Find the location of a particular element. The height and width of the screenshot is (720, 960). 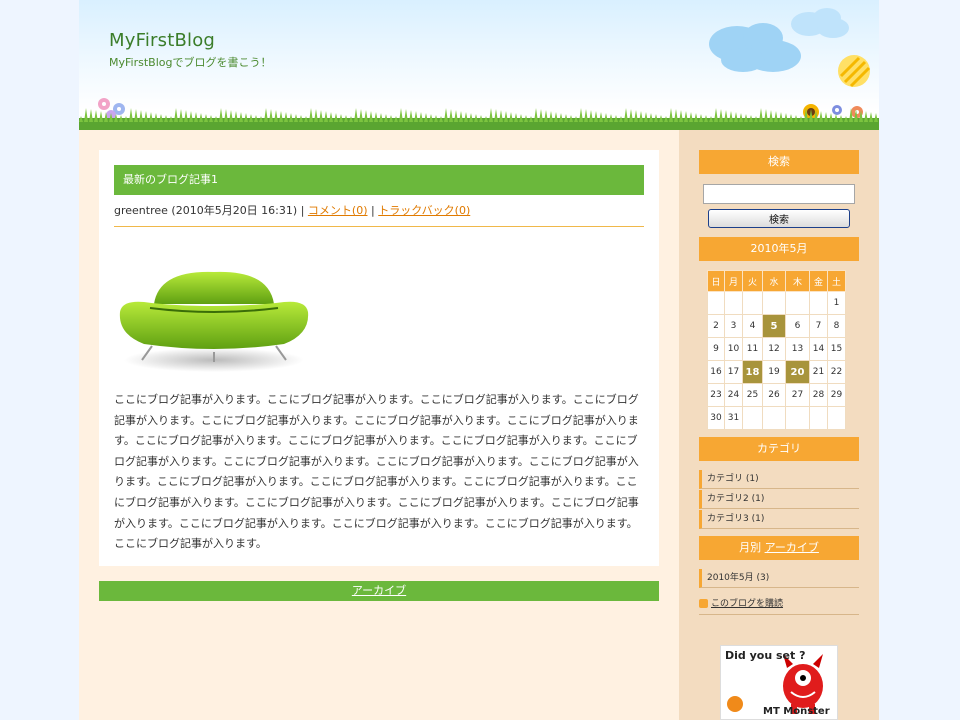

calendar-weekday: 日 is located at coordinates (716, 281).